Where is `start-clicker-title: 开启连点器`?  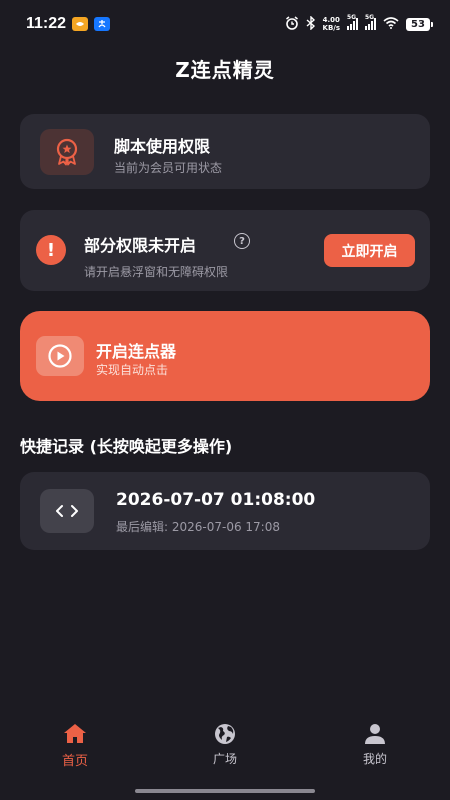
start-clicker-title: 开启连点器 is located at coordinates (136, 351).